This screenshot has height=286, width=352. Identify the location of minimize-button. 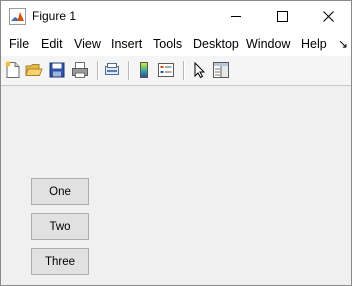
(236, 16).